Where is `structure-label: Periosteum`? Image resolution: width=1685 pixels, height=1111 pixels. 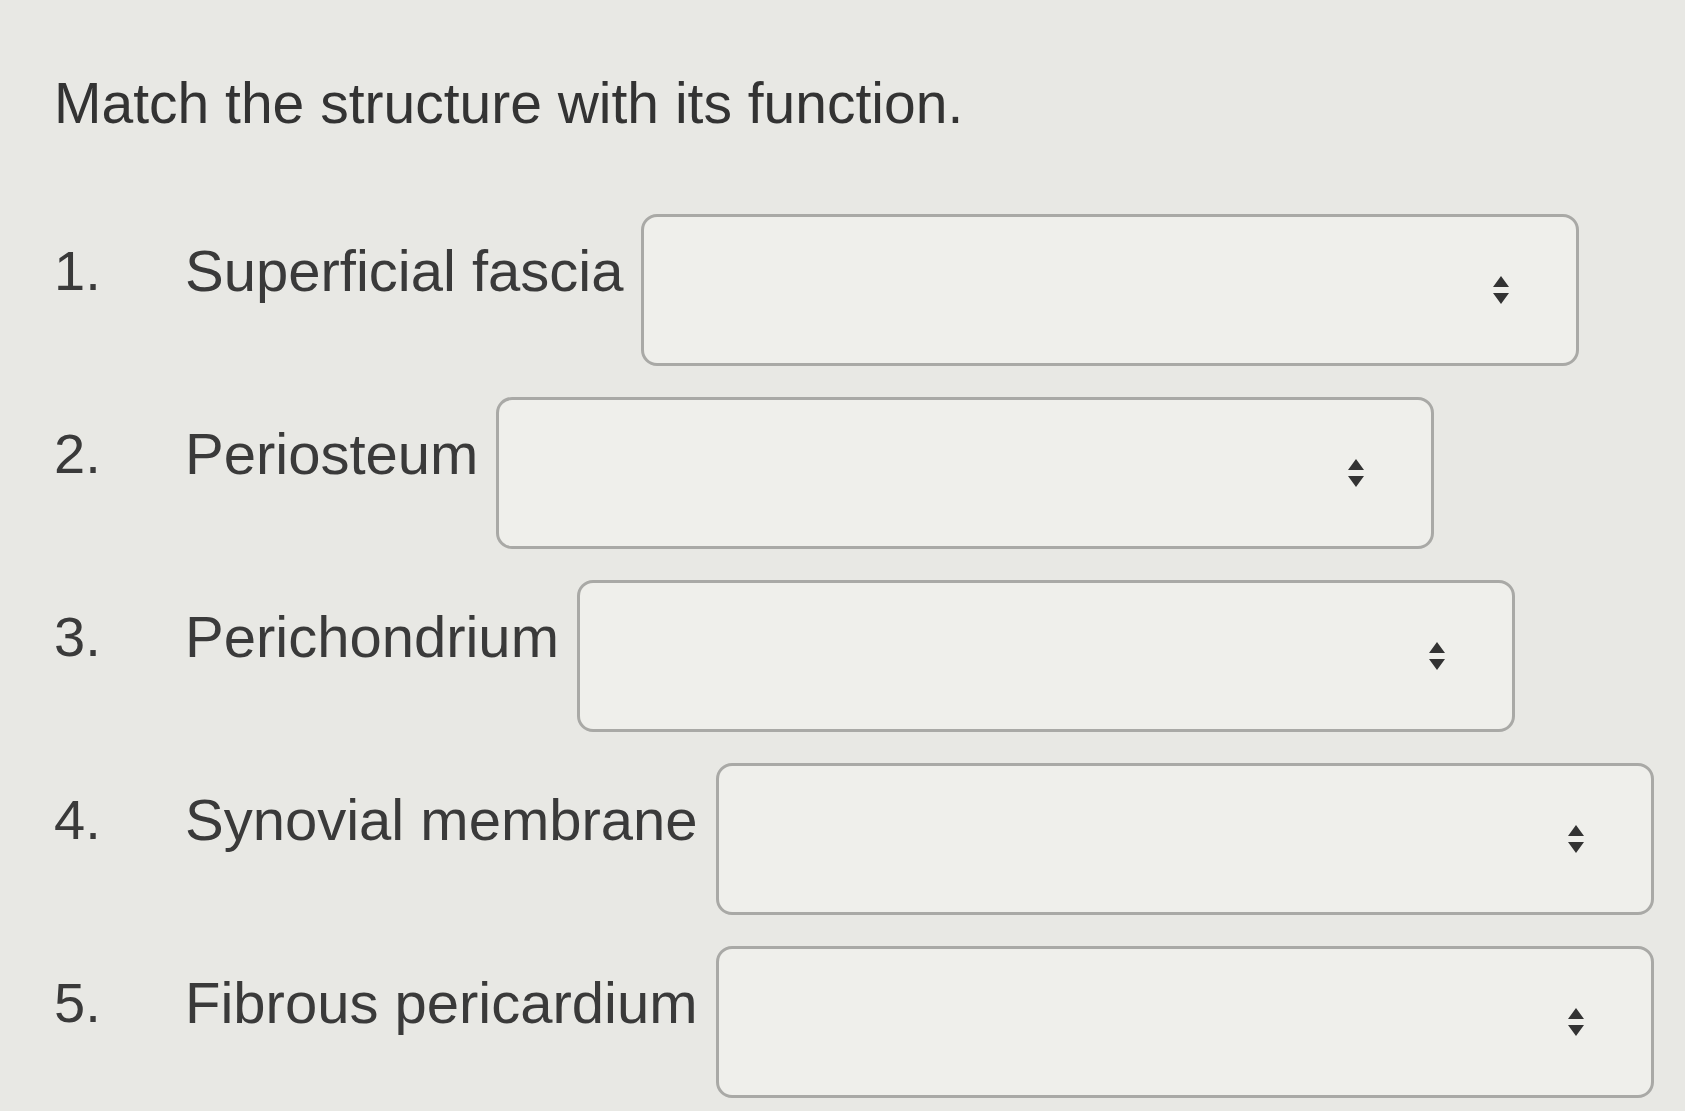
structure-label: Periosteum is located at coordinates (332, 454).